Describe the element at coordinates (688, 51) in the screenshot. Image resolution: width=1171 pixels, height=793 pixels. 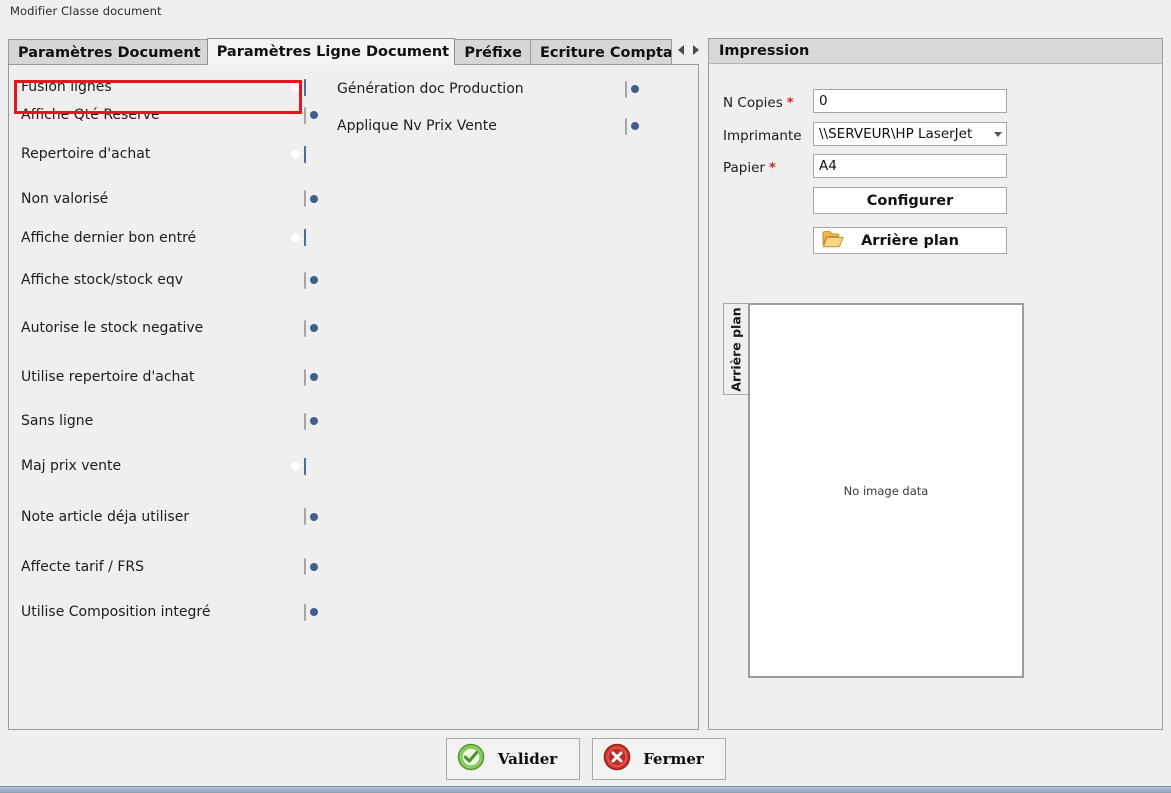
I see `tab-scroll-controls` at that location.